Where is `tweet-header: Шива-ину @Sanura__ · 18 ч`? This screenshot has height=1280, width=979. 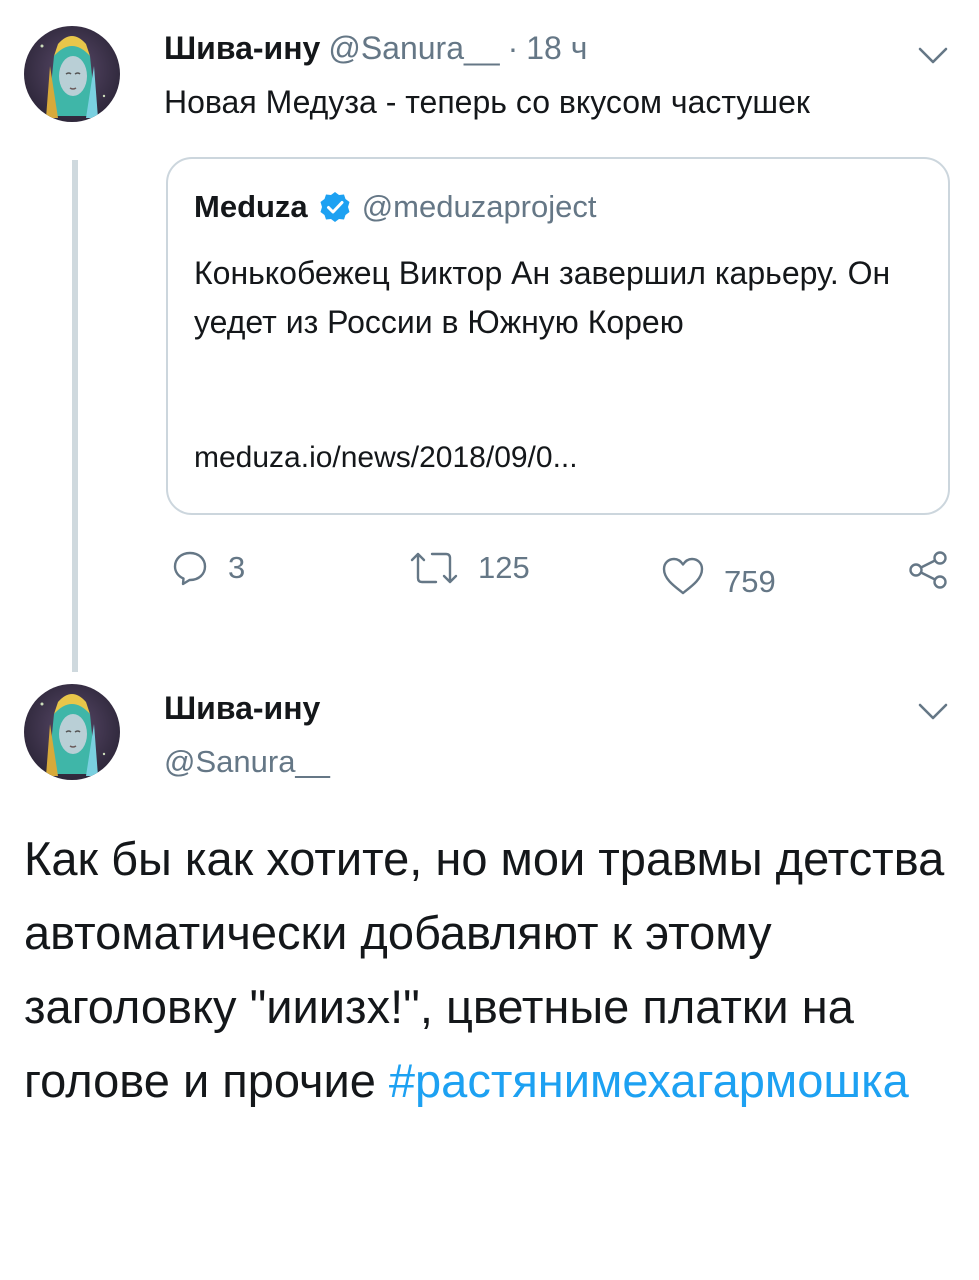
tweet-header: Шива-ину @Sanura__ · 18 ч is located at coordinates (375, 48).